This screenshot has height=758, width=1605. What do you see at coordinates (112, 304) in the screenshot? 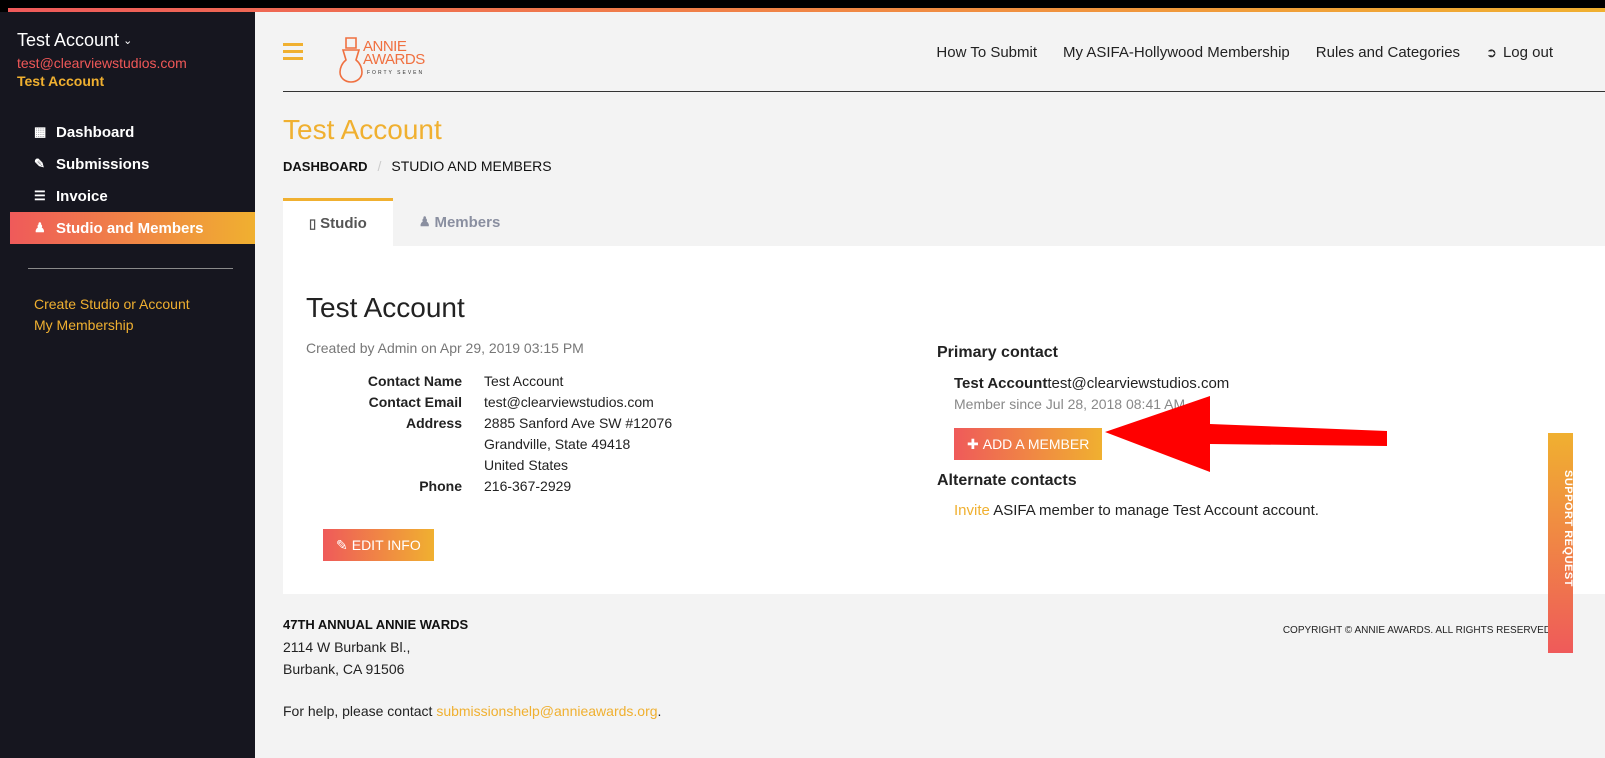
I see `create-studio-link: Create Studio or Account` at bounding box center [112, 304].